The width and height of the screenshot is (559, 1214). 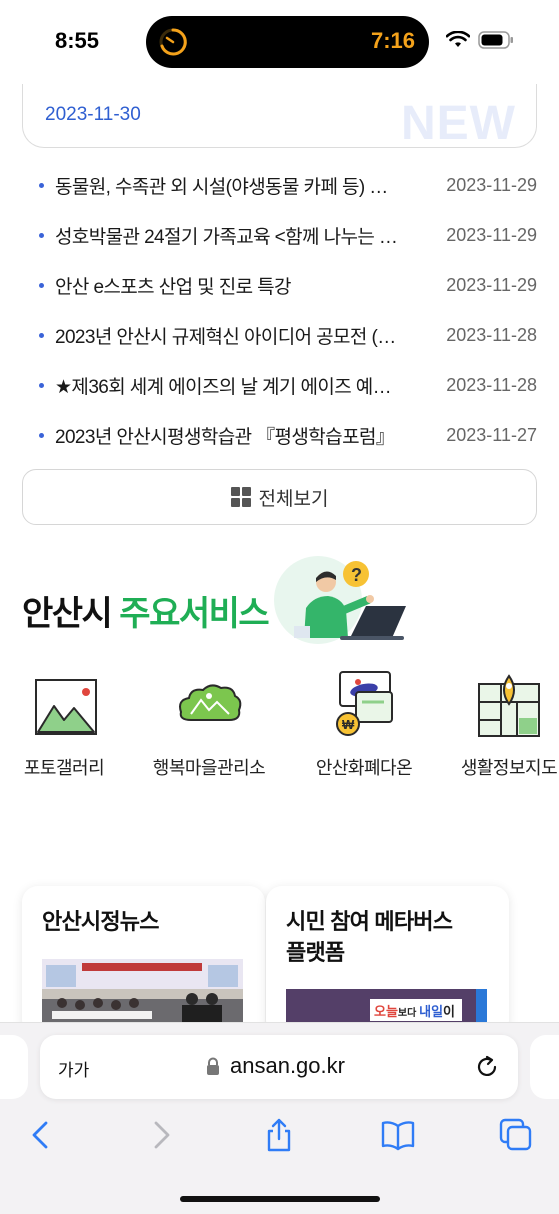 What do you see at coordinates (41, 1135) in the screenshot?
I see `back-icon` at bounding box center [41, 1135].